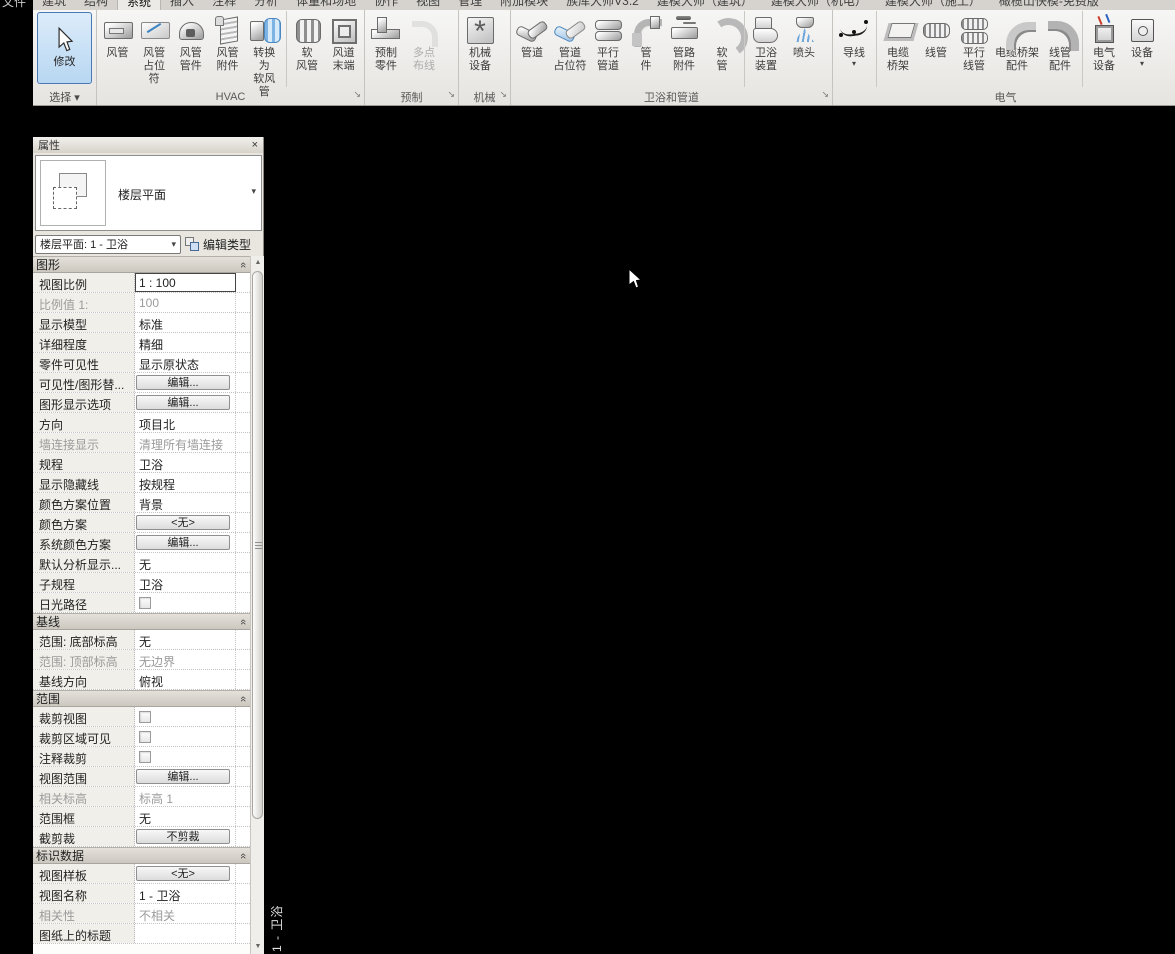 This screenshot has width=1175, height=954. Describe the element at coordinates (185, 482) in the screenshot. I see `property-value: 按规程` at that location.